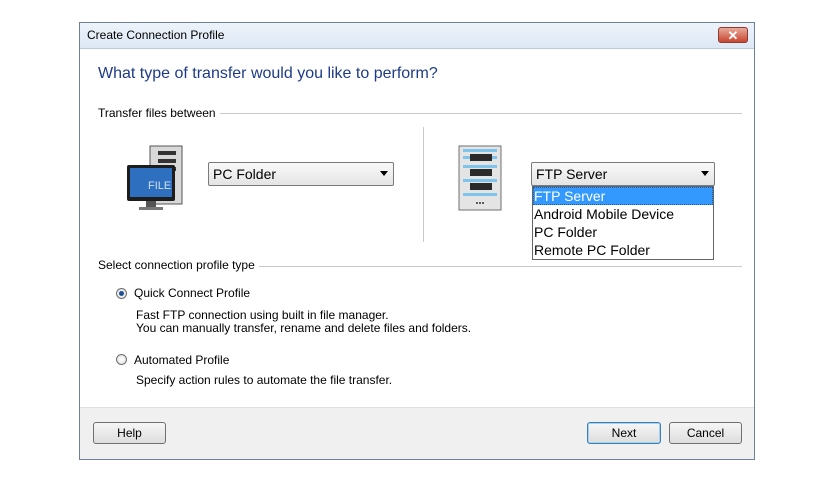 The width and height of the screenshot is (836, 484). Describe the element at coordinates (245, 174) in the screenshot. I see `source-type-value: PC Folder` at that location.